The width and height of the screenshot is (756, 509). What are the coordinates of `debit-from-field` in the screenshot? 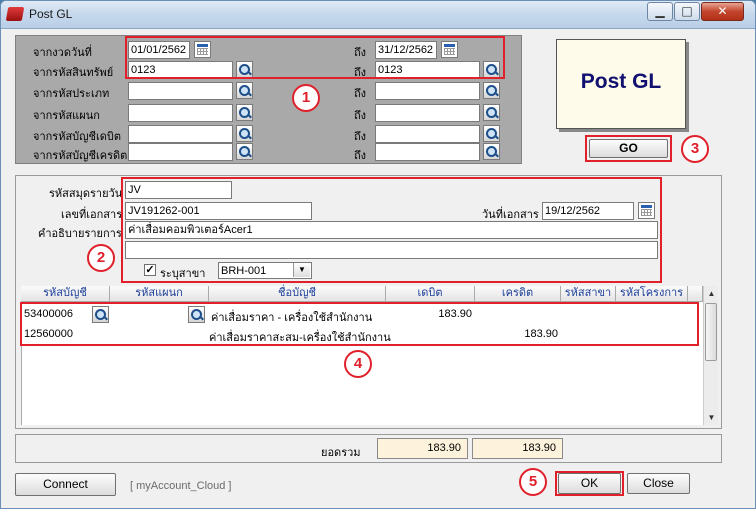 It's located at (180, 134).